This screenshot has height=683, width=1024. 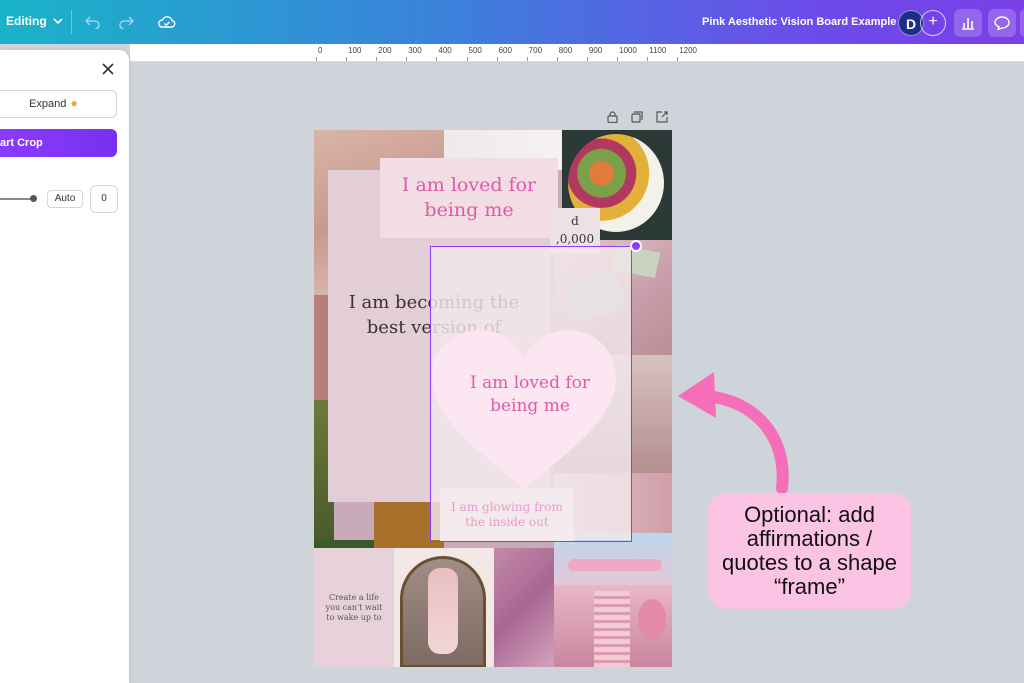 What do you see at coordinates (524, 607) in the screenshot?
I see `photo-tile-pink-money` at bounding box center [524, 607].